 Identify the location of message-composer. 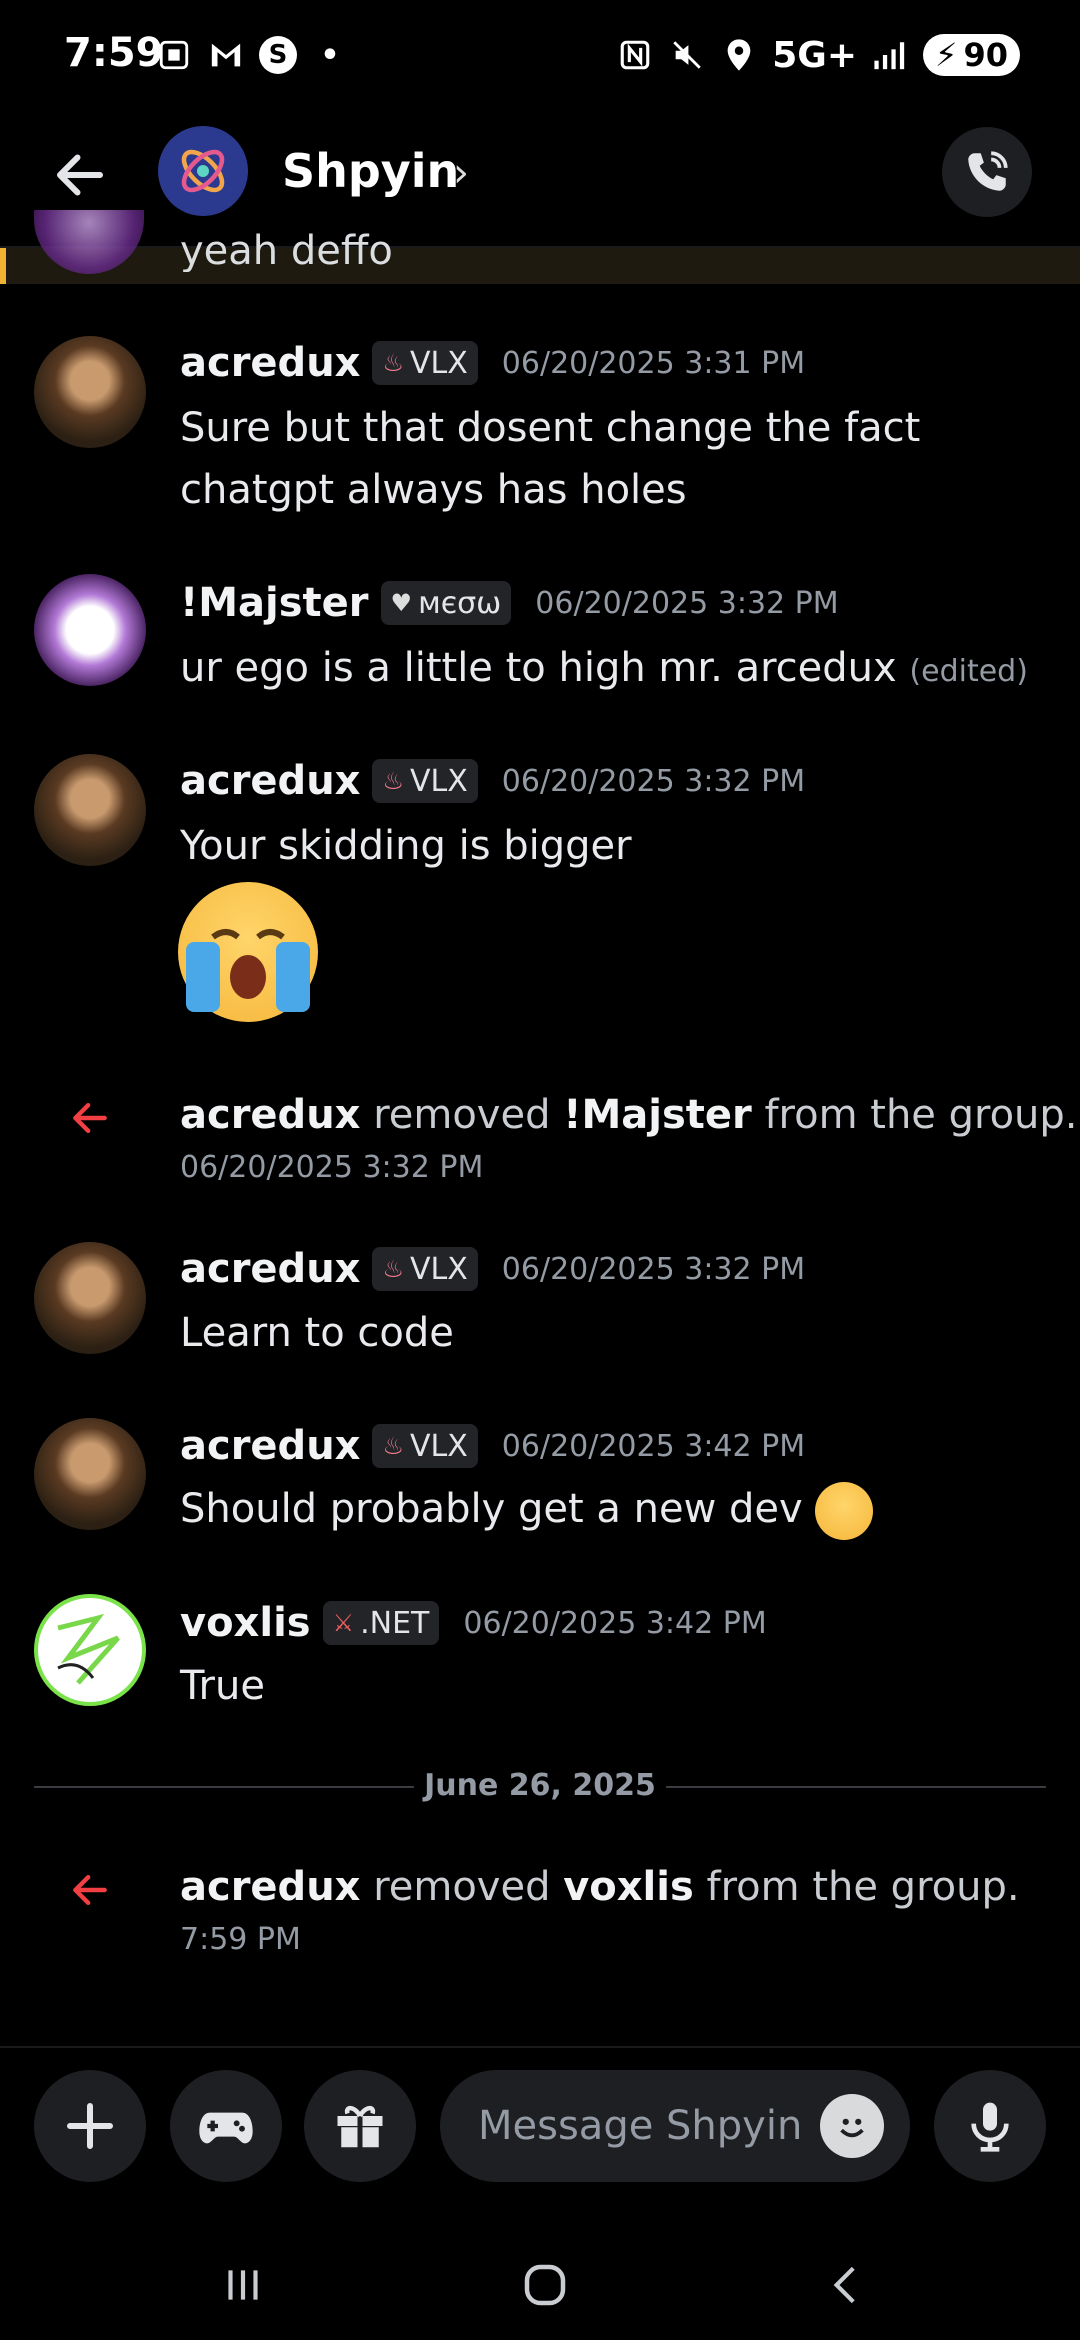
(675, 2126).